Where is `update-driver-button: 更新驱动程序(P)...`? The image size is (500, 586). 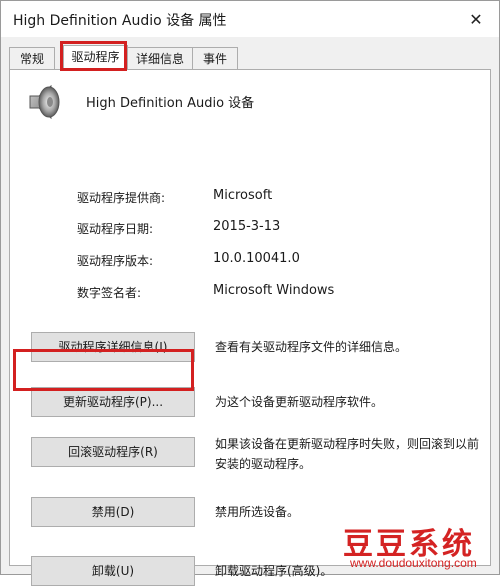 update-driver-button: 更新驱动程序(P)... is located at coordinates (113, 402).